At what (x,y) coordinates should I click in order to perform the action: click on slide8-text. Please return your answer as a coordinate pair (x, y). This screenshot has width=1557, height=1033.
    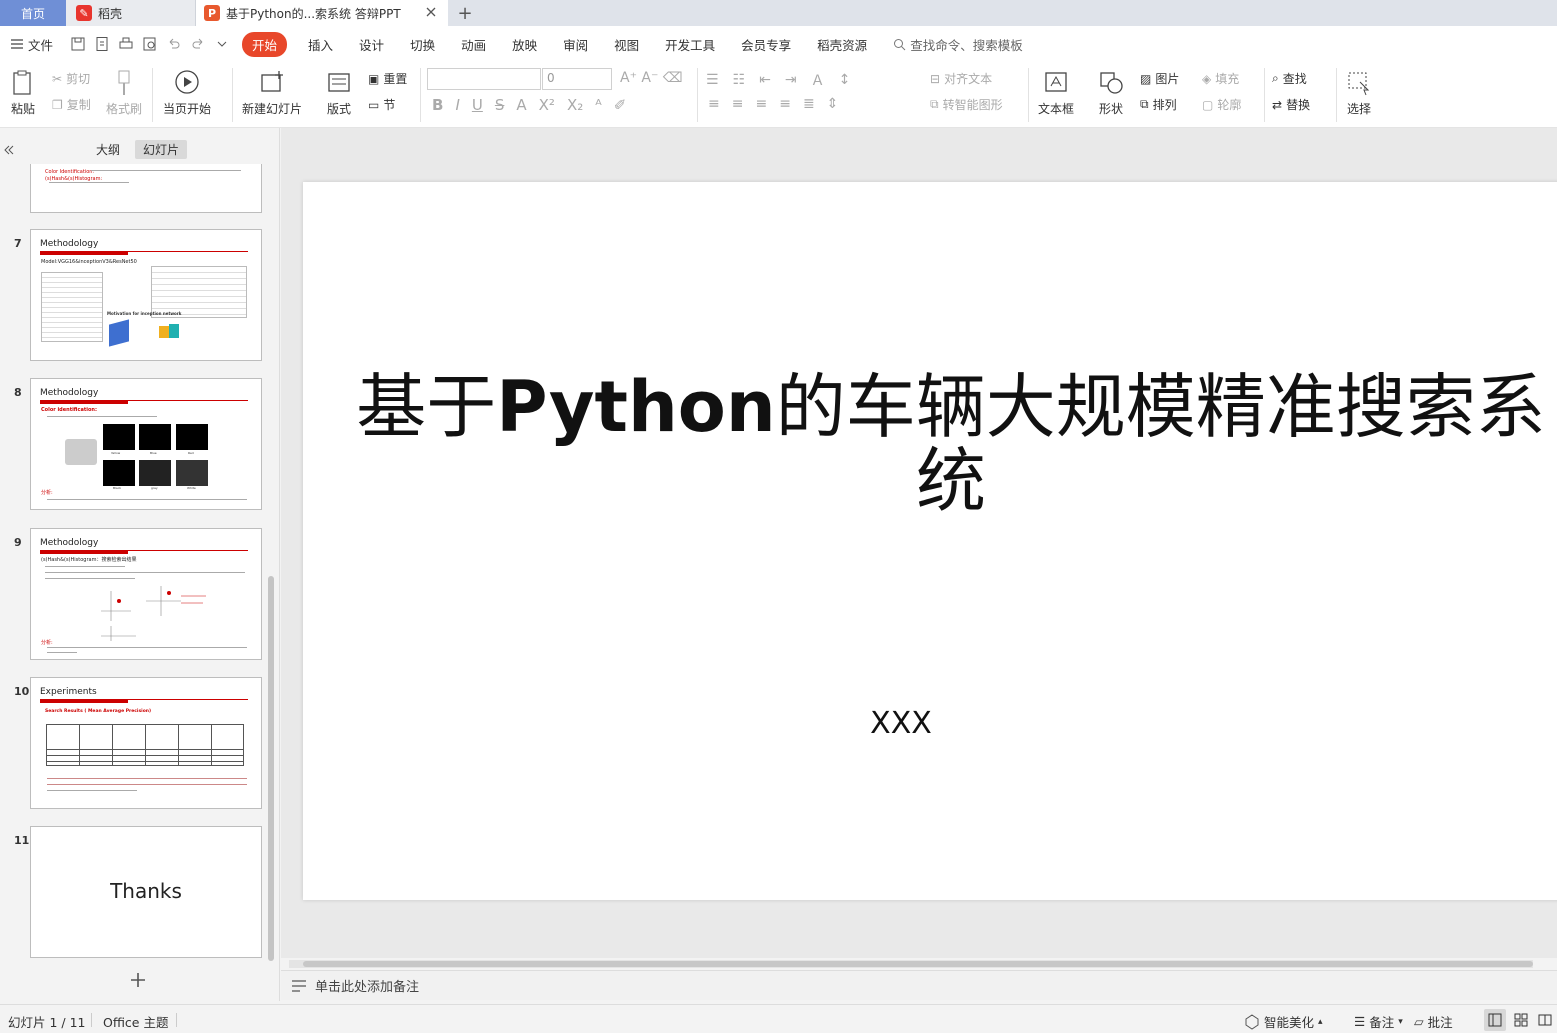
    Looking at the image, I should click on (147, 499).